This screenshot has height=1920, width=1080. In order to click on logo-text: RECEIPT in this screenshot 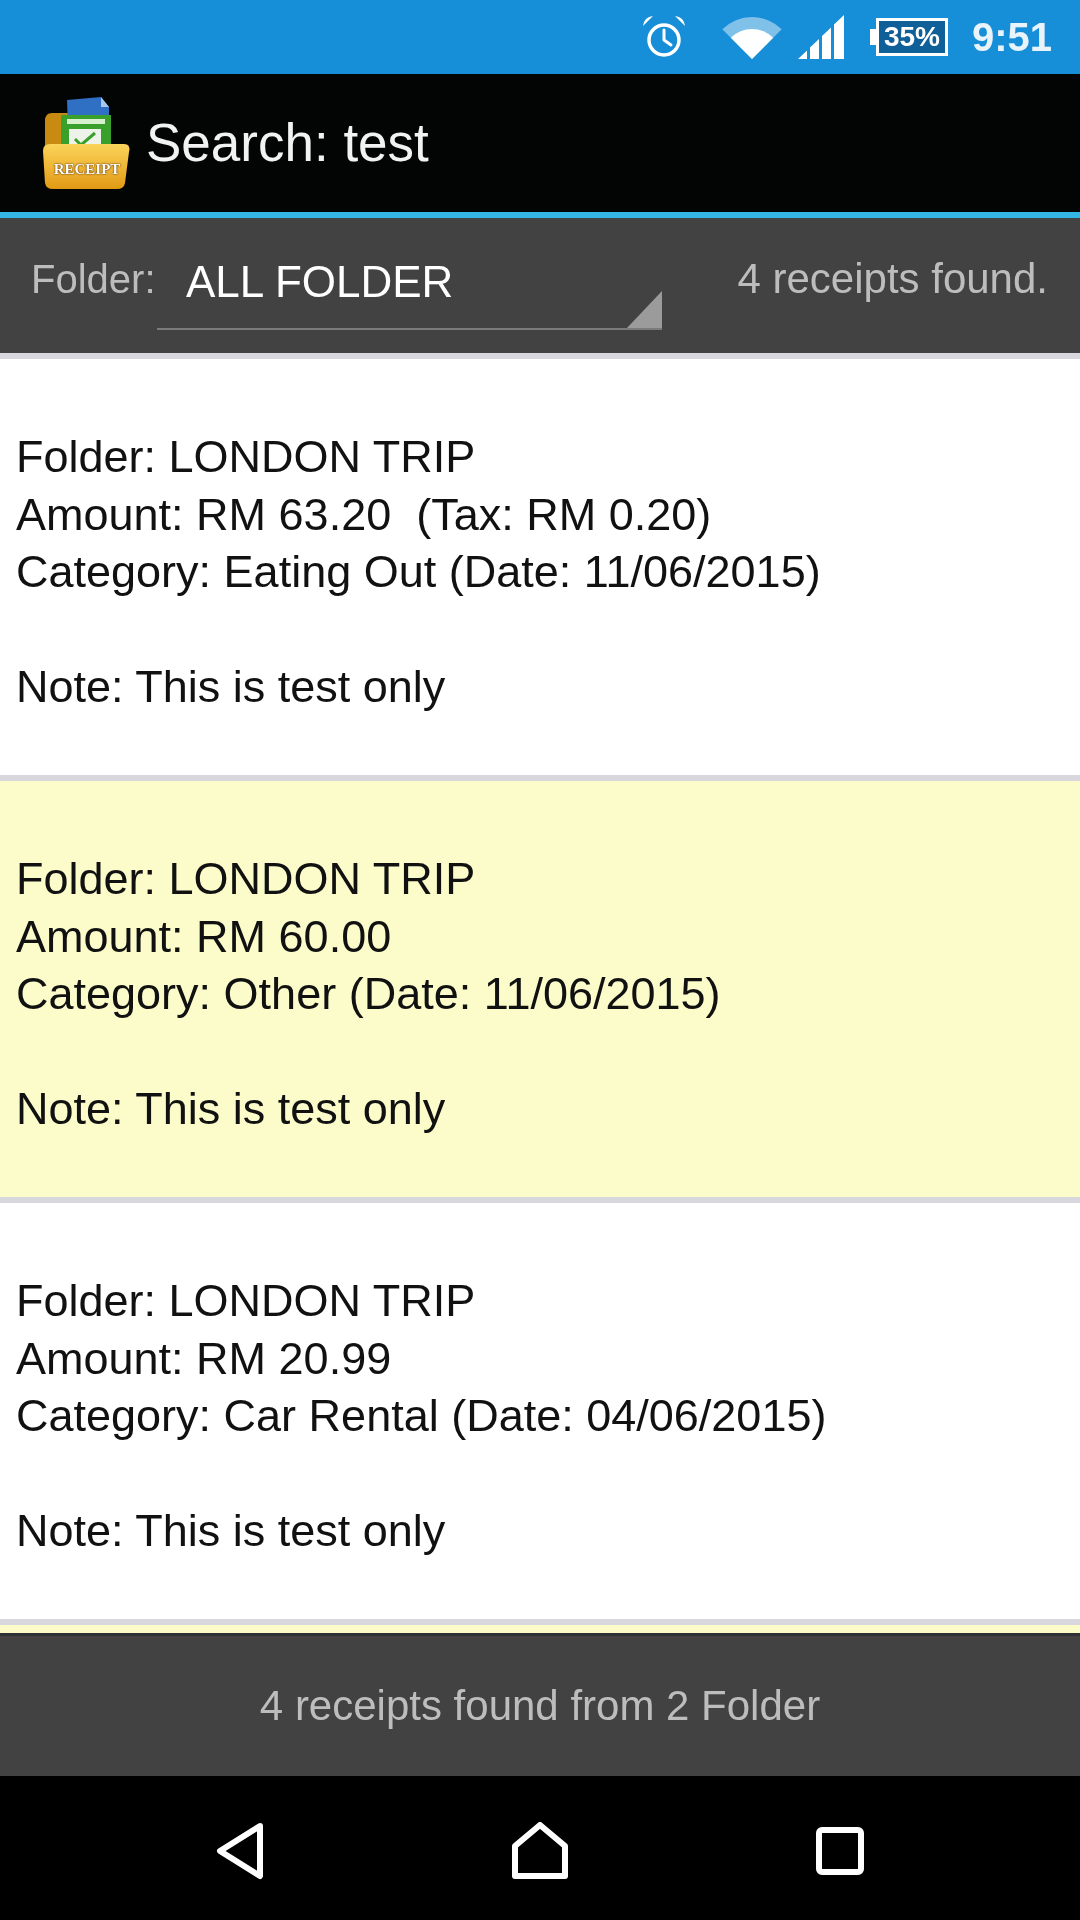, I will do `click(87, 168)`.